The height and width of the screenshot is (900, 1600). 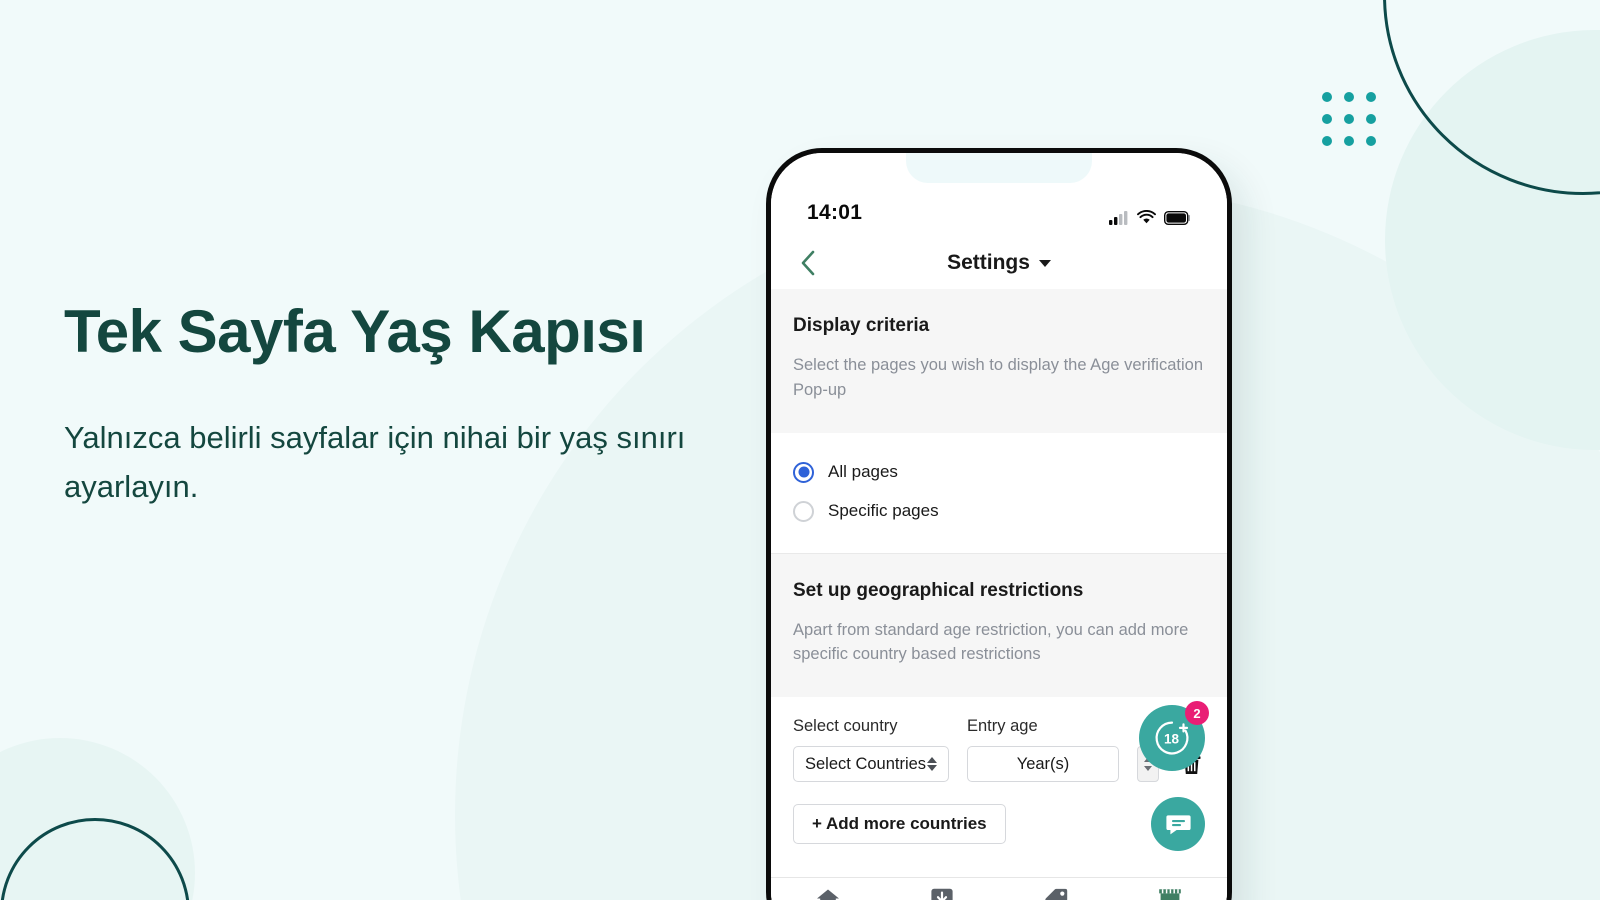 I want to click on bottom-left-filled-circle-decoration, so click(x=97, y=819).